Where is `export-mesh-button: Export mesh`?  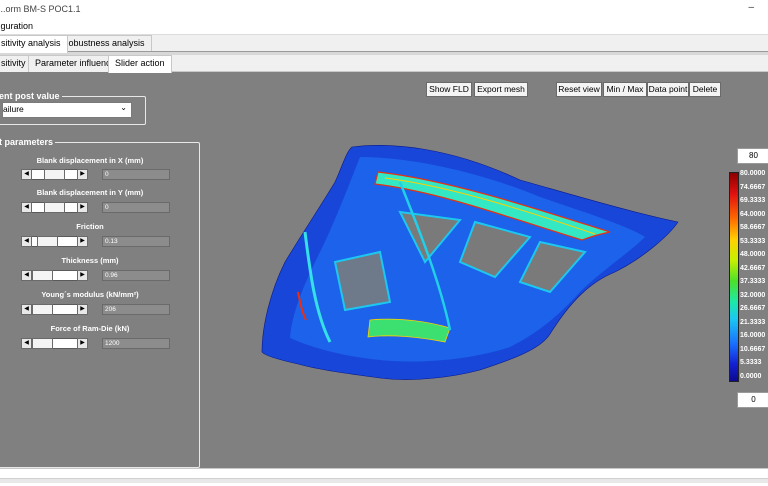
export-mesh-button: Export mesh is located at coordinates (501, 89).